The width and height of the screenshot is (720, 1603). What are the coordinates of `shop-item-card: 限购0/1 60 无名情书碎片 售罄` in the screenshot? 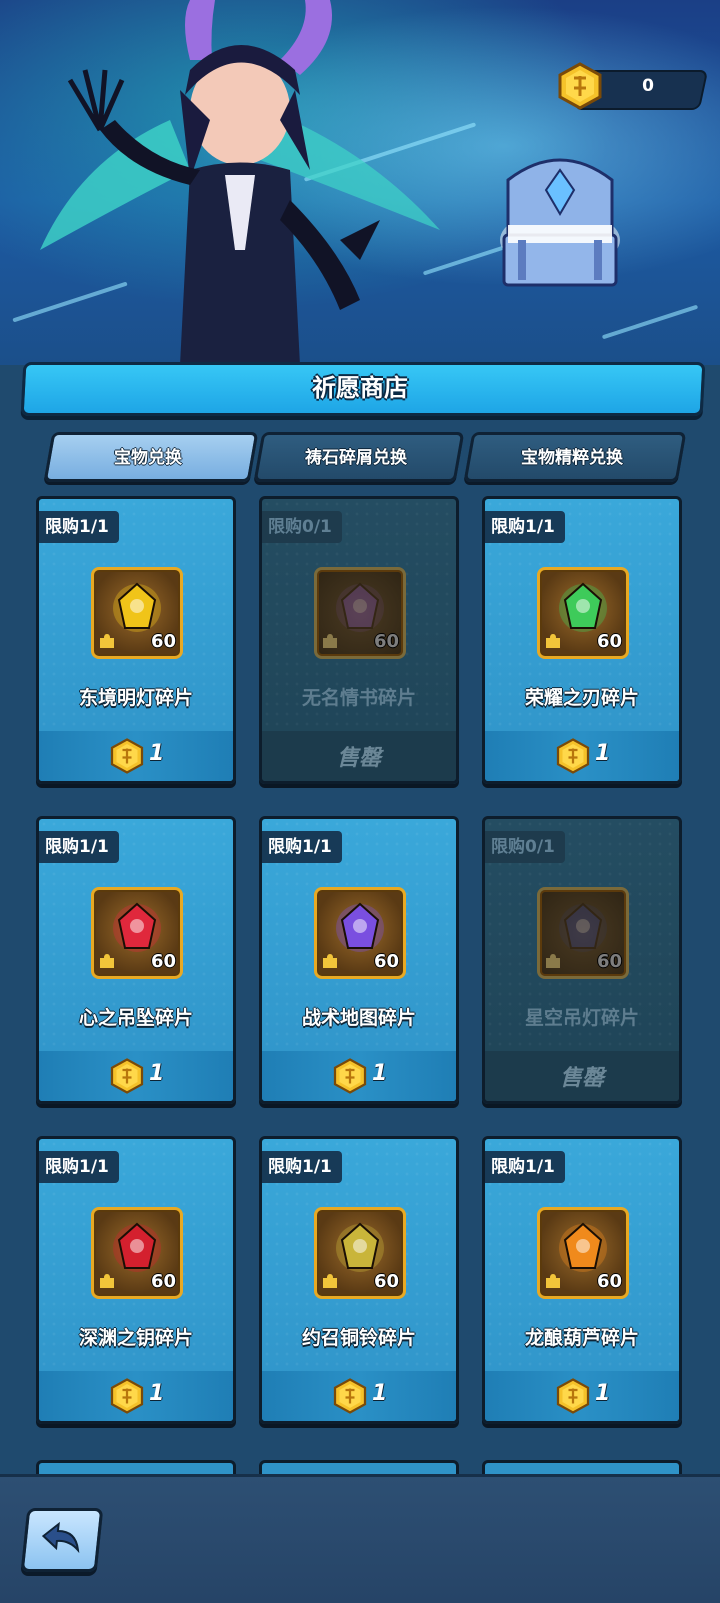 It's located at (359, 640).